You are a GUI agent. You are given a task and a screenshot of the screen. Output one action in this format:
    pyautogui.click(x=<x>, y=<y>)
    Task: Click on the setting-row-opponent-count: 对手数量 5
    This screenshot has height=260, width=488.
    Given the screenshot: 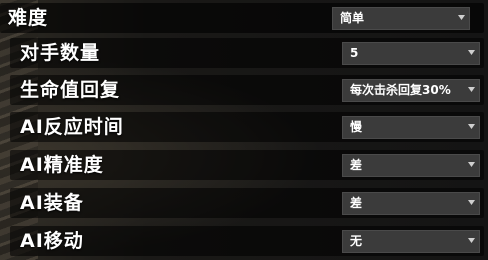 What is the action you would take?
    pyautogui.click(x=247, y=53)
    